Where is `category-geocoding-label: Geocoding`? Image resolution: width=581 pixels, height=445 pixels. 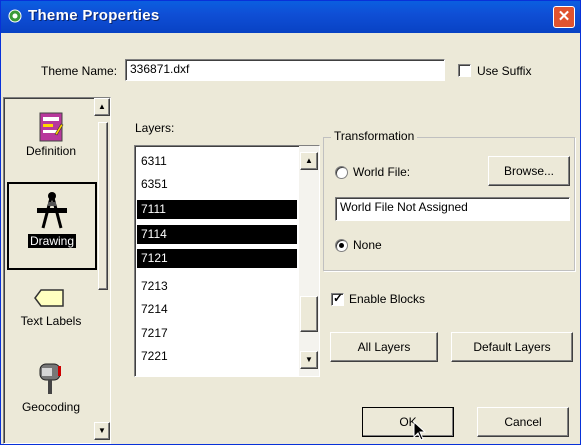
category-geocoding-label: Geocoding is located at coordinates (51, 407).